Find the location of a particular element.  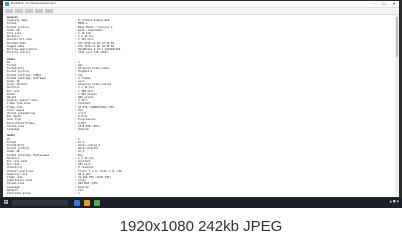

info-row: Alternate group : 1 is located at coordinates (197, 193).